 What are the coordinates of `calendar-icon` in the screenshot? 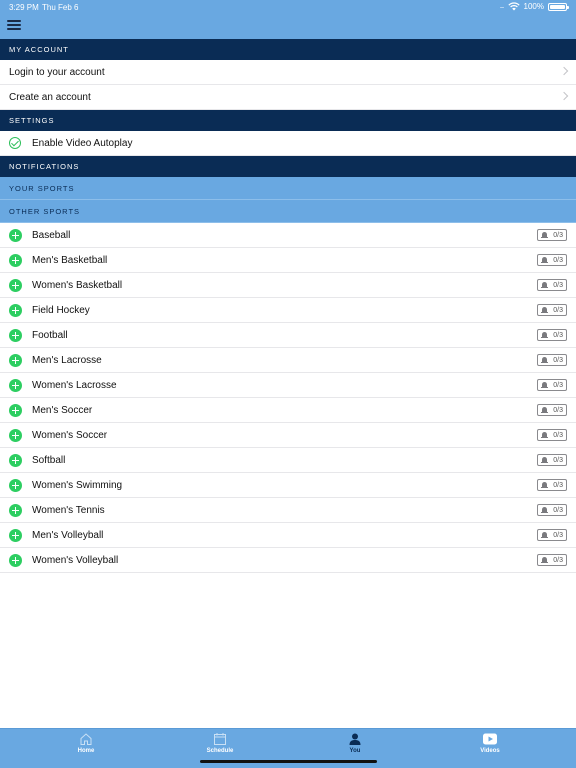 It's located at (220, 739).